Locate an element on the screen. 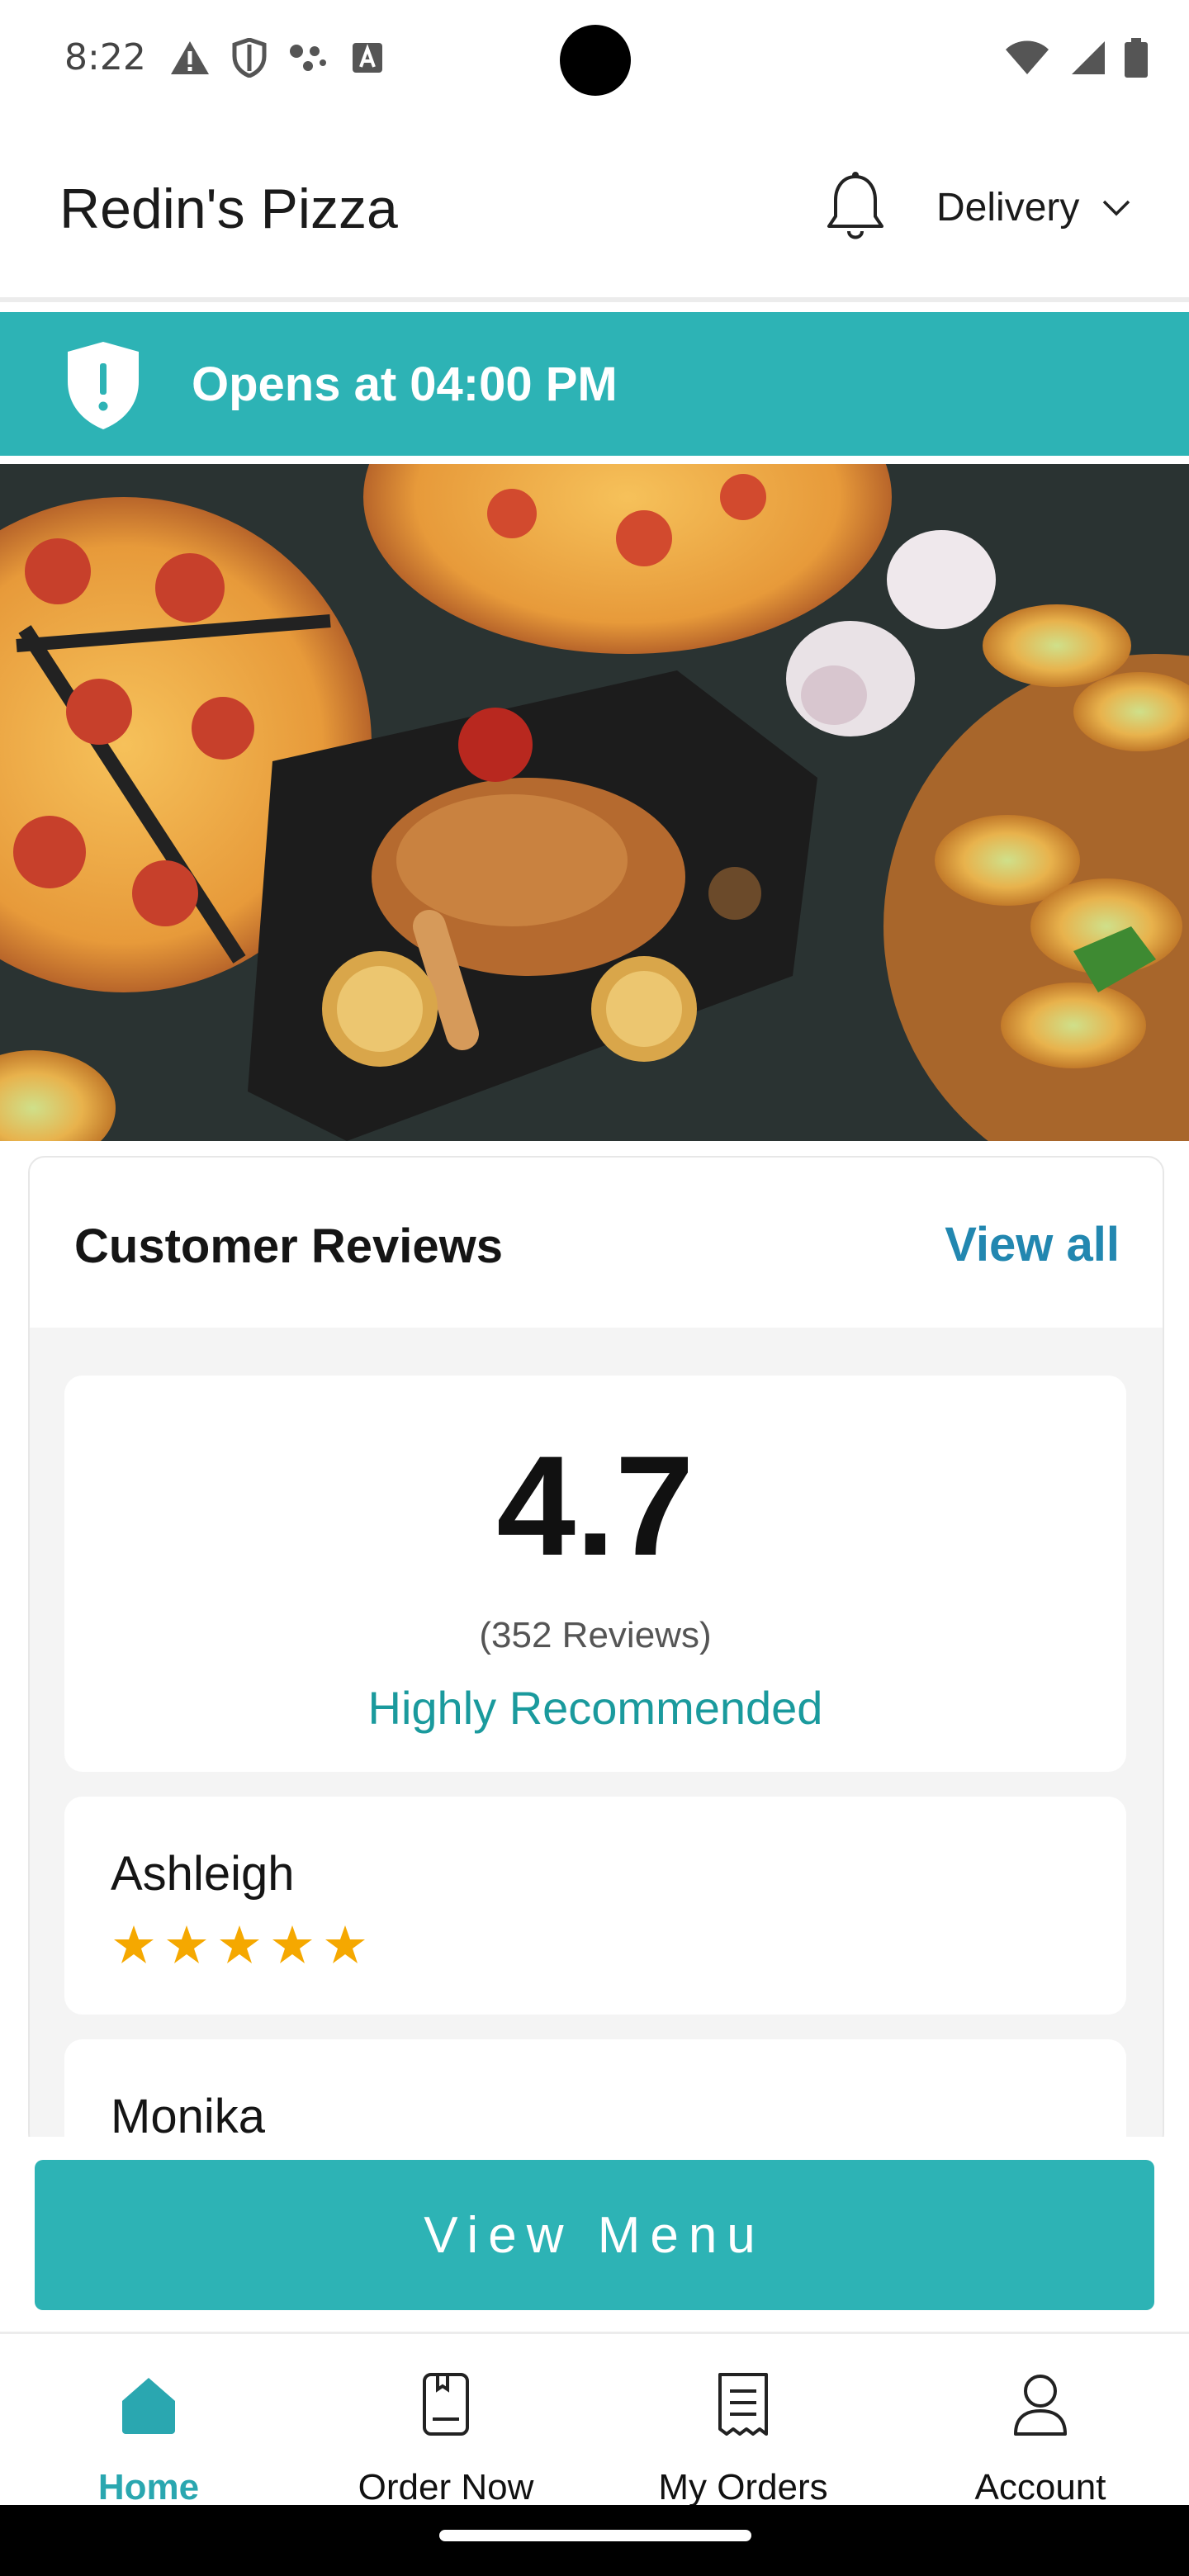 This screenshot has width=1189, height=2576. opening-hours-banner: Opens at 04:00 PM is located at coordinates (594, 384).